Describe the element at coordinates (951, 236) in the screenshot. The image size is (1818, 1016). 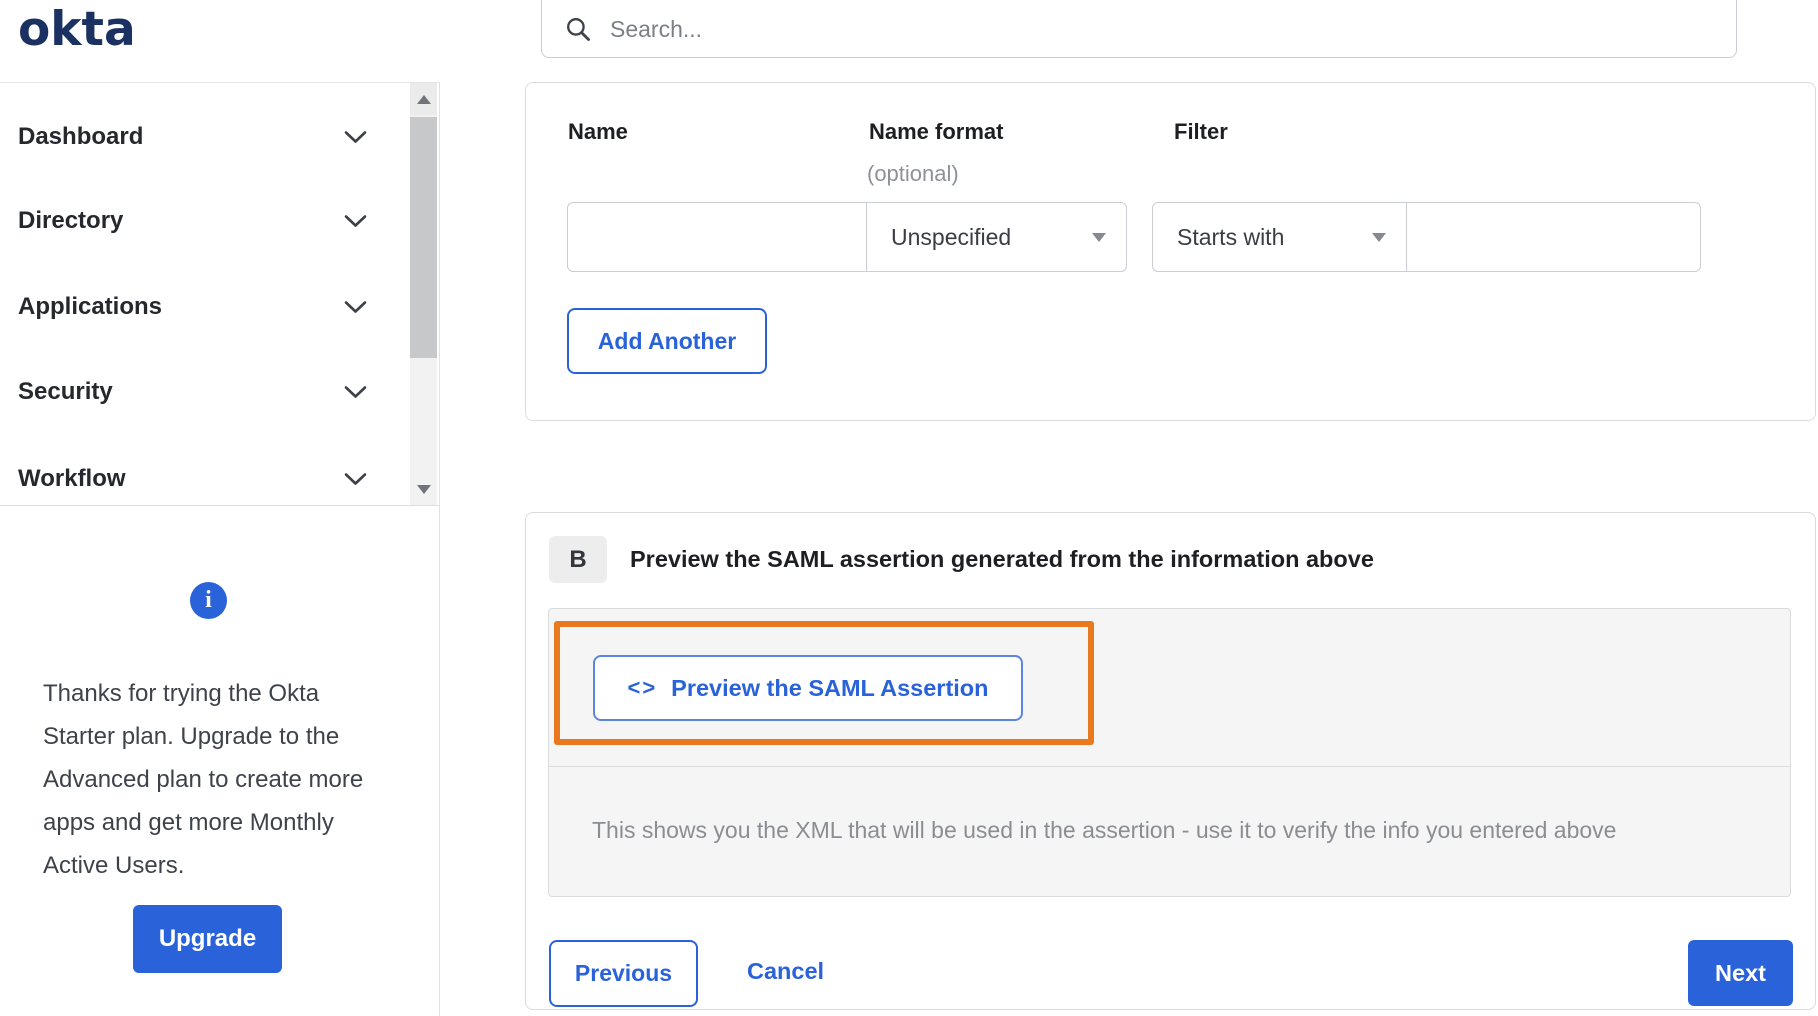
I see `name-format-value: Unspecified` at that location.